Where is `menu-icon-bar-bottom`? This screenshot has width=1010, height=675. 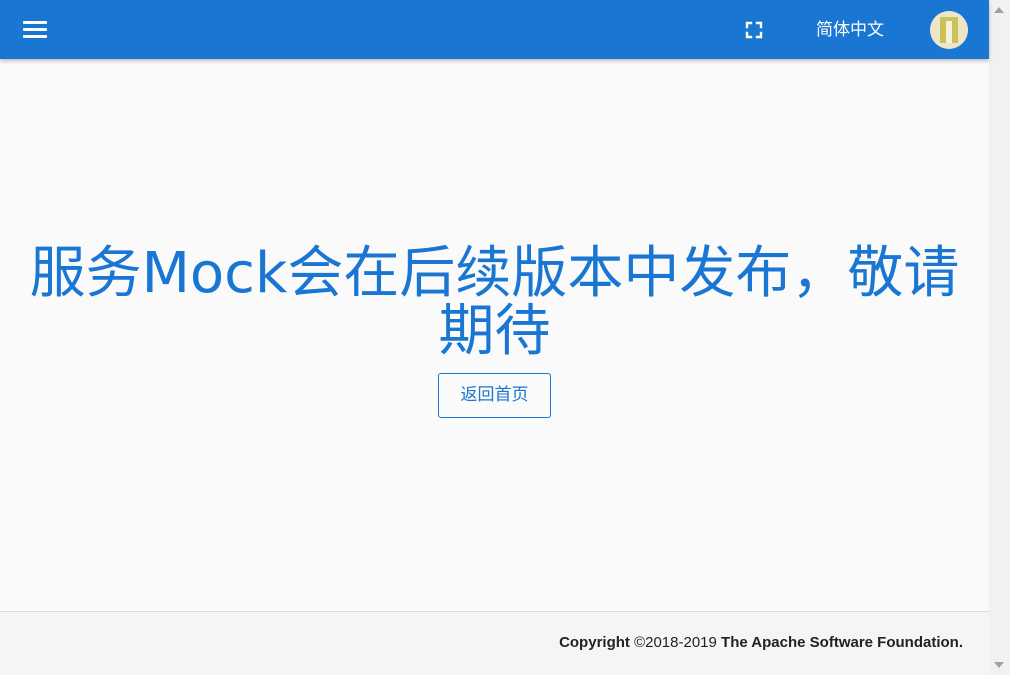
menu-icon-bar-bottom is located at coordinates (35, 36).